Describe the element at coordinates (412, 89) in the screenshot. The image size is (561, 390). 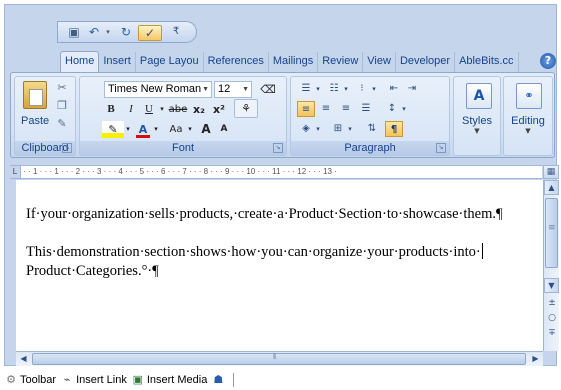
I see `increase-indent-icon: ⇥` at that location.